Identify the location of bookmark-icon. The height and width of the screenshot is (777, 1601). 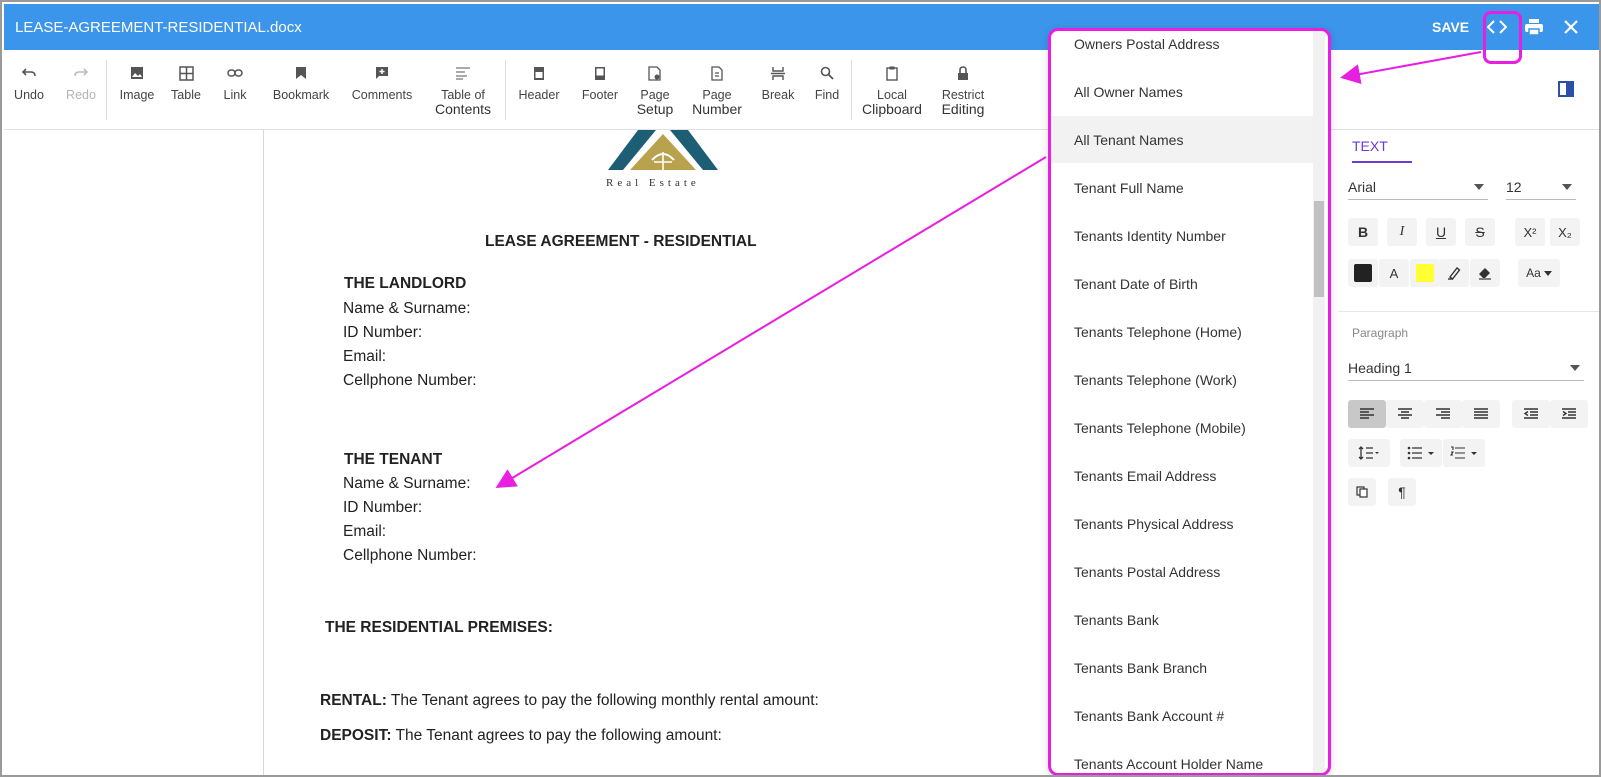
(301, 73).